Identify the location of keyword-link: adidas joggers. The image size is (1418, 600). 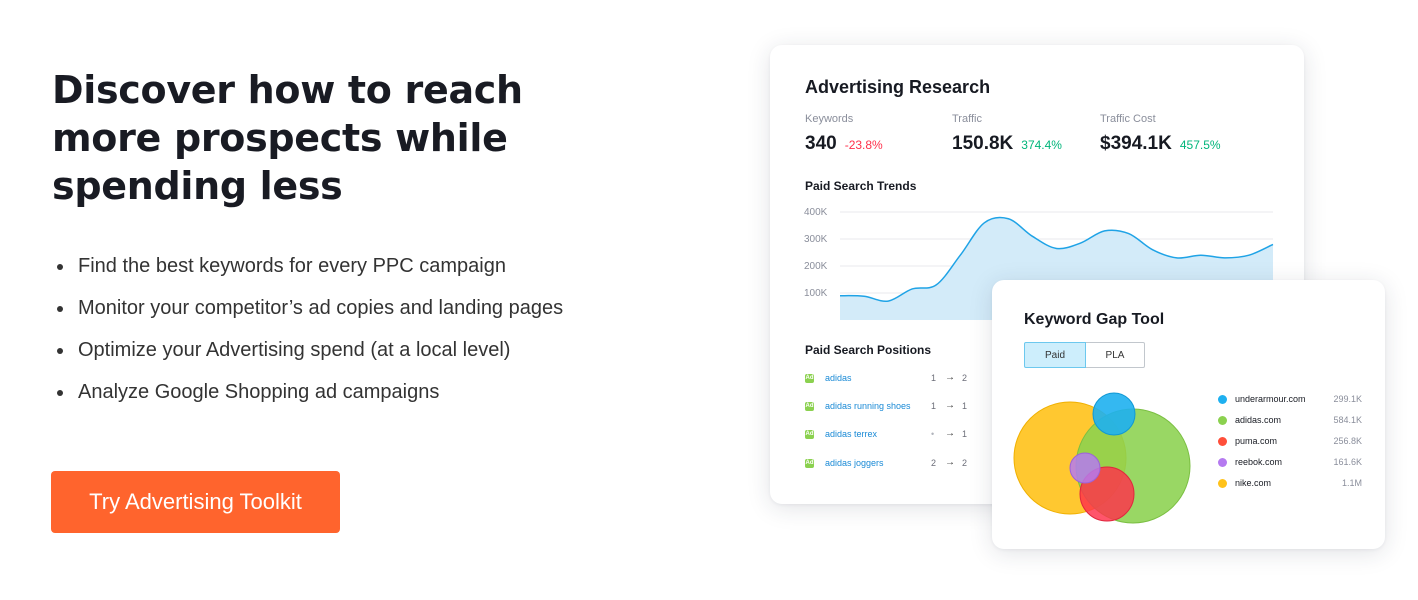
(854, 463).